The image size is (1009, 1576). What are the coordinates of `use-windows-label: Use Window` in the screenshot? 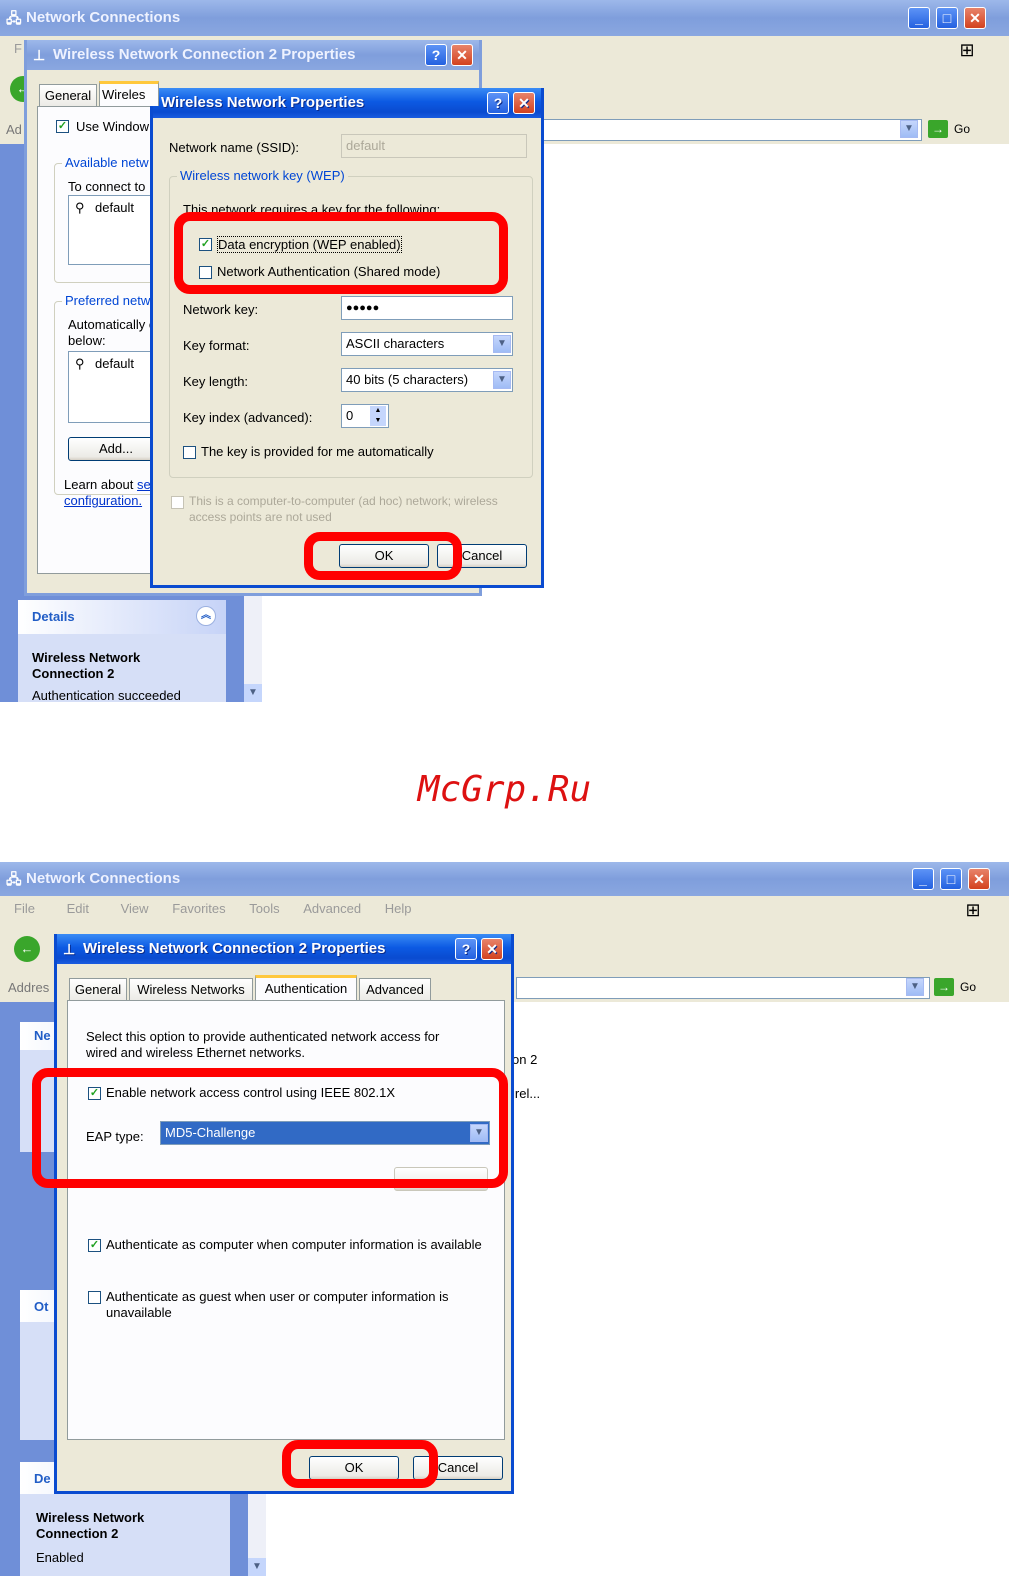 It's located at (112, 126).